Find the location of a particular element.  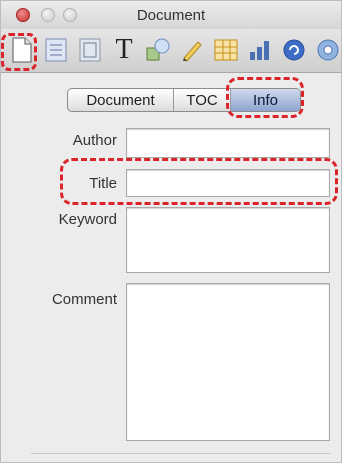

author-field is located at coordinates (228, 143).